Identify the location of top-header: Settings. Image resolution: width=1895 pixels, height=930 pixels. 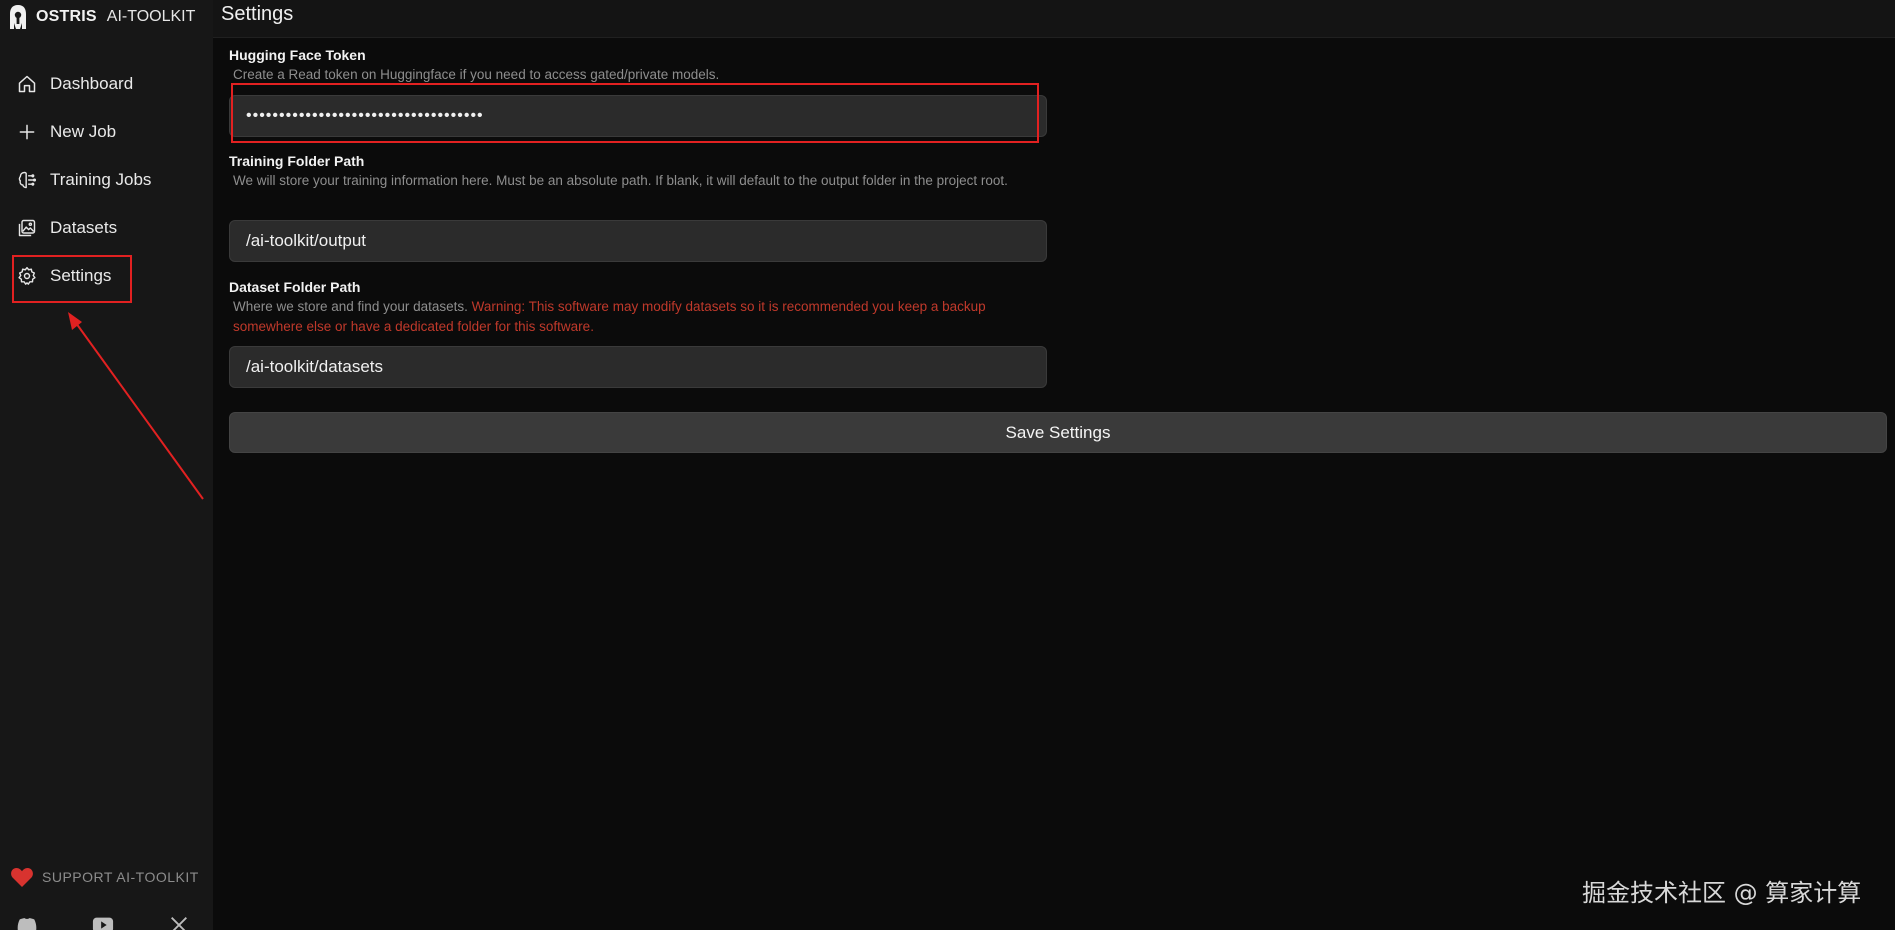
(1054, 19).